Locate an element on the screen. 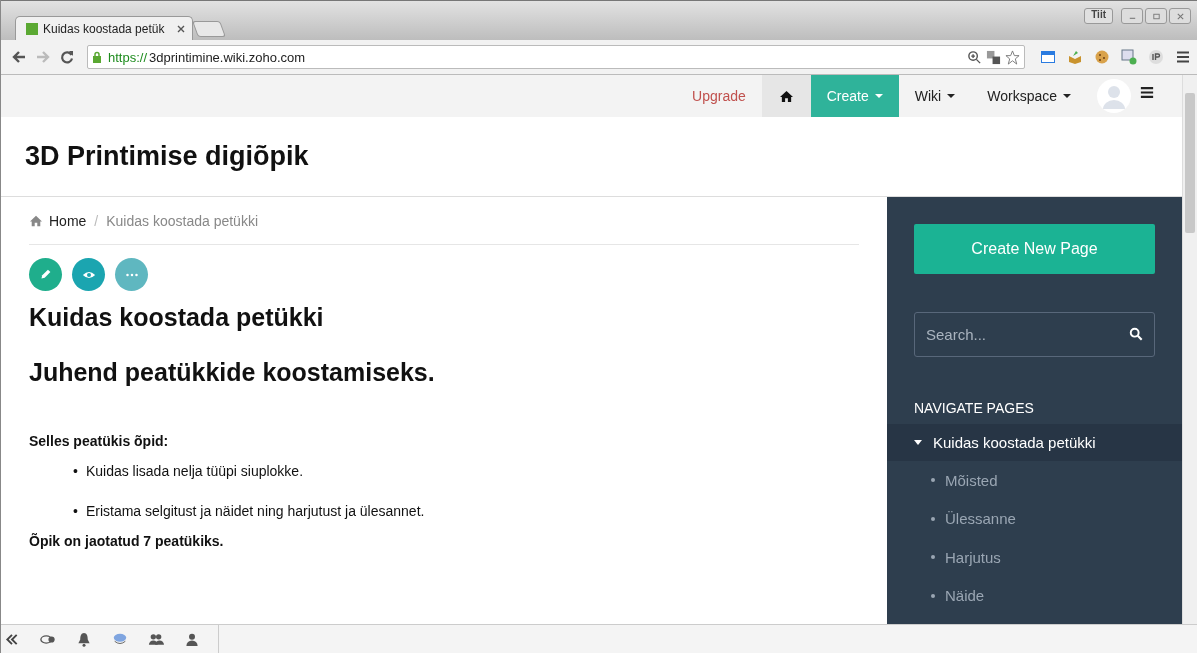  tree-subitem: Ülessanne is located at coordinates (1034, 518).